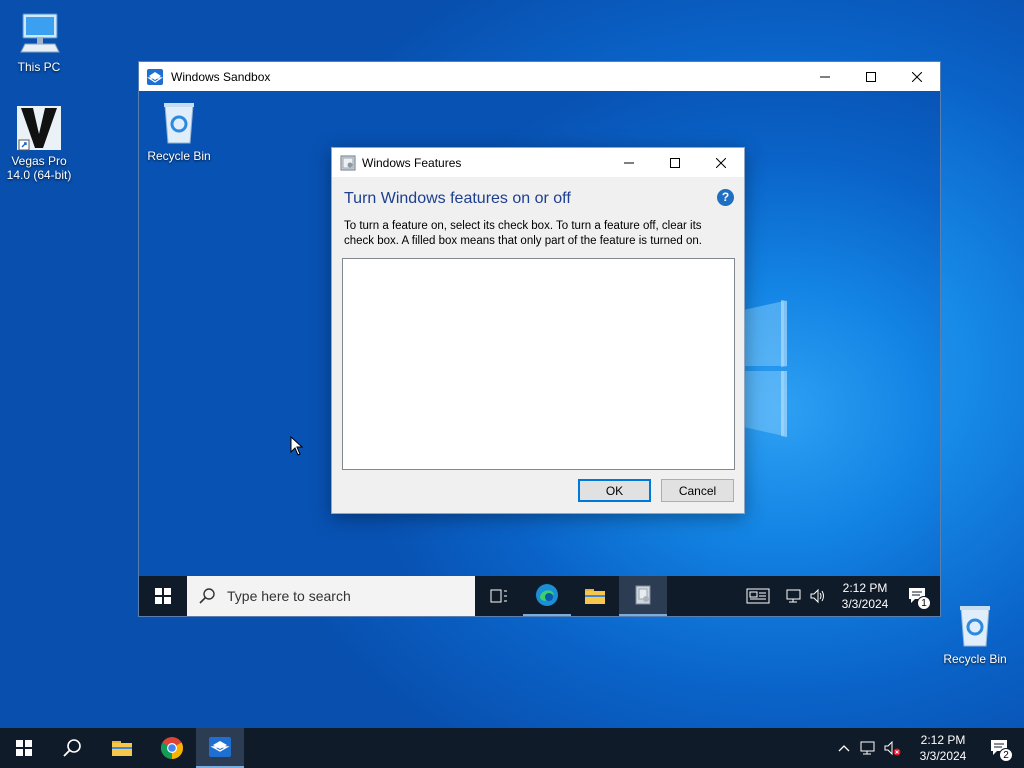  I want to click on chevron-up-icon, so click(844, 748).